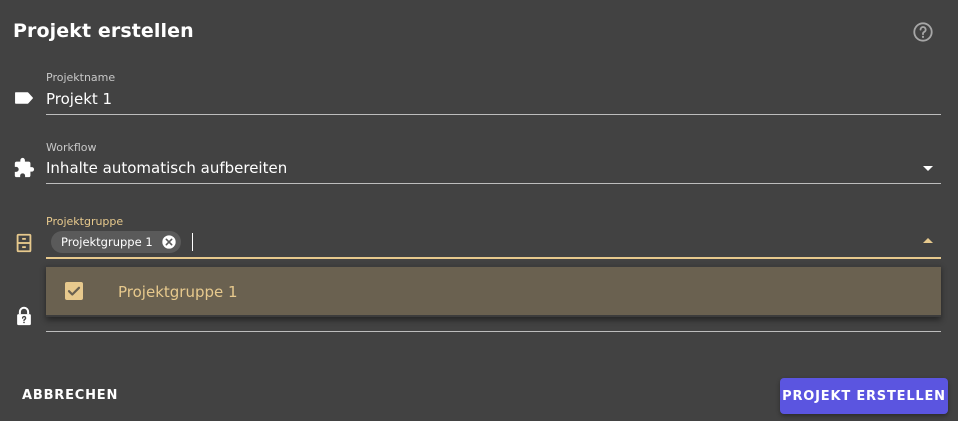 This screenshot has height=421, width=958. What do you see at coordinates (166, 168) in the screenshot?
I see `workflow-select: Inhalte automatisch aufbereiten` at bounding box center [166, 168].